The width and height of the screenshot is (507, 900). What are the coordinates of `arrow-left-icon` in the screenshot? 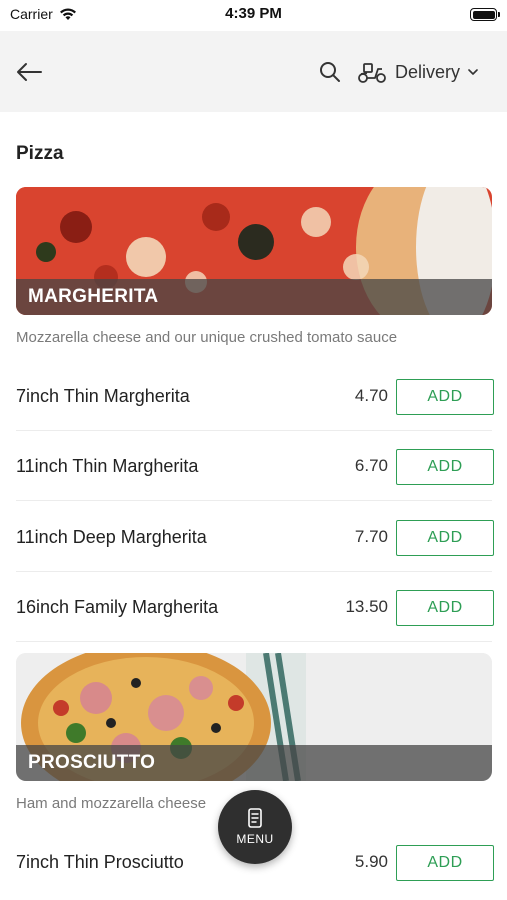 It's located at (29, 72).